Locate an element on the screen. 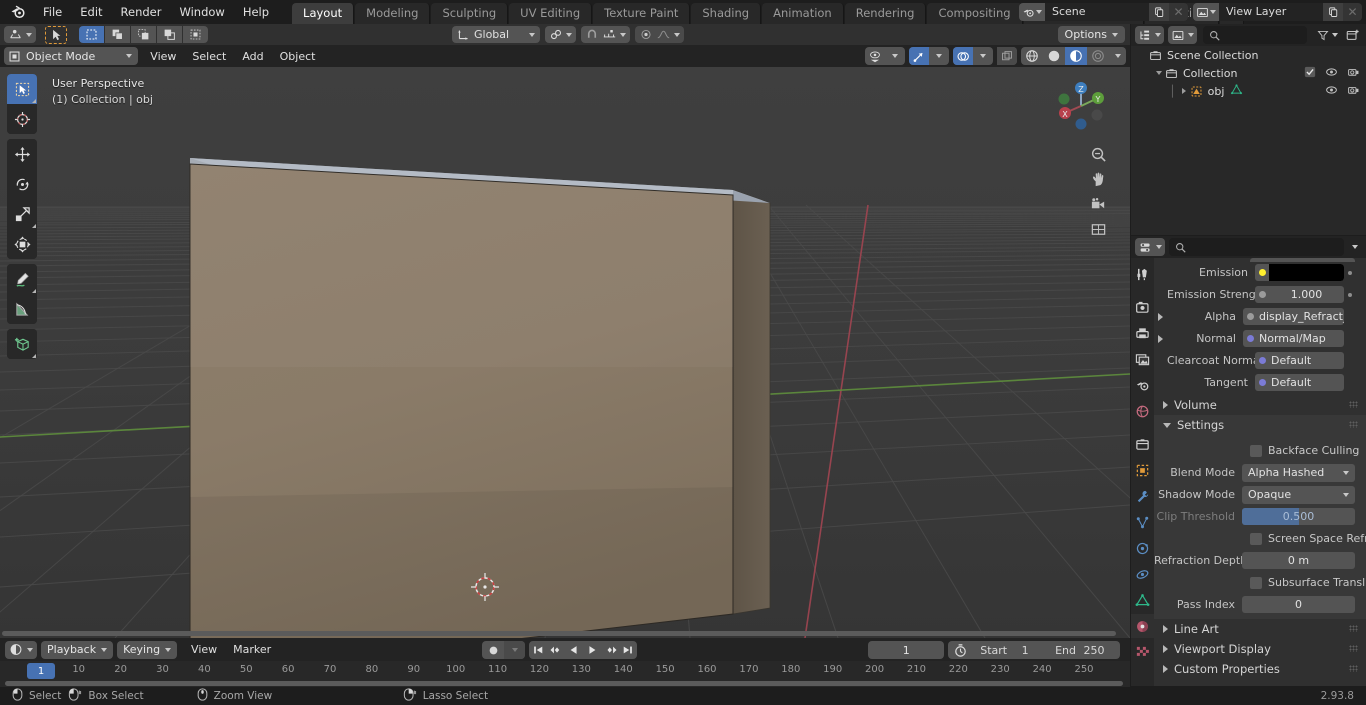  workspace-tab-uv-editing: UV Editing is located at coordinates (551, 13).